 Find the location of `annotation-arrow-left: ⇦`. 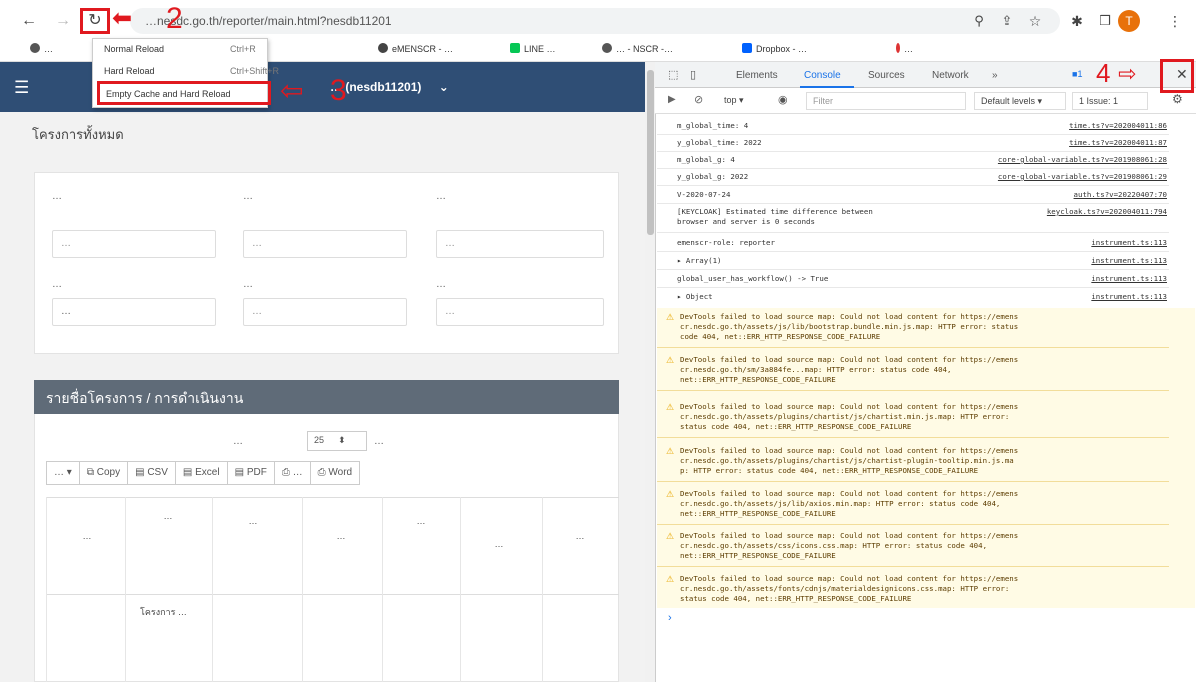

annotation-arrow-left: ⇦ is located at coordinates (292, 90).